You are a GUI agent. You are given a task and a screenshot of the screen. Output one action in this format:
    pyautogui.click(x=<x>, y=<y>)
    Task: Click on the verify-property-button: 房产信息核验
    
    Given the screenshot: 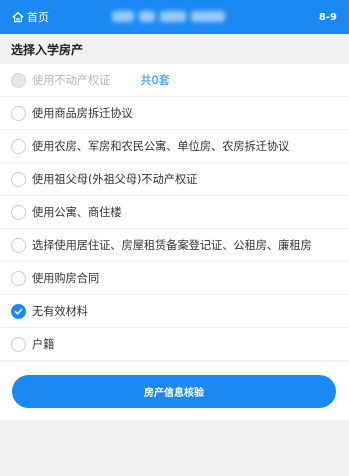 What is the action you would take?
    pyautogui.click(x=174, y=391)
    